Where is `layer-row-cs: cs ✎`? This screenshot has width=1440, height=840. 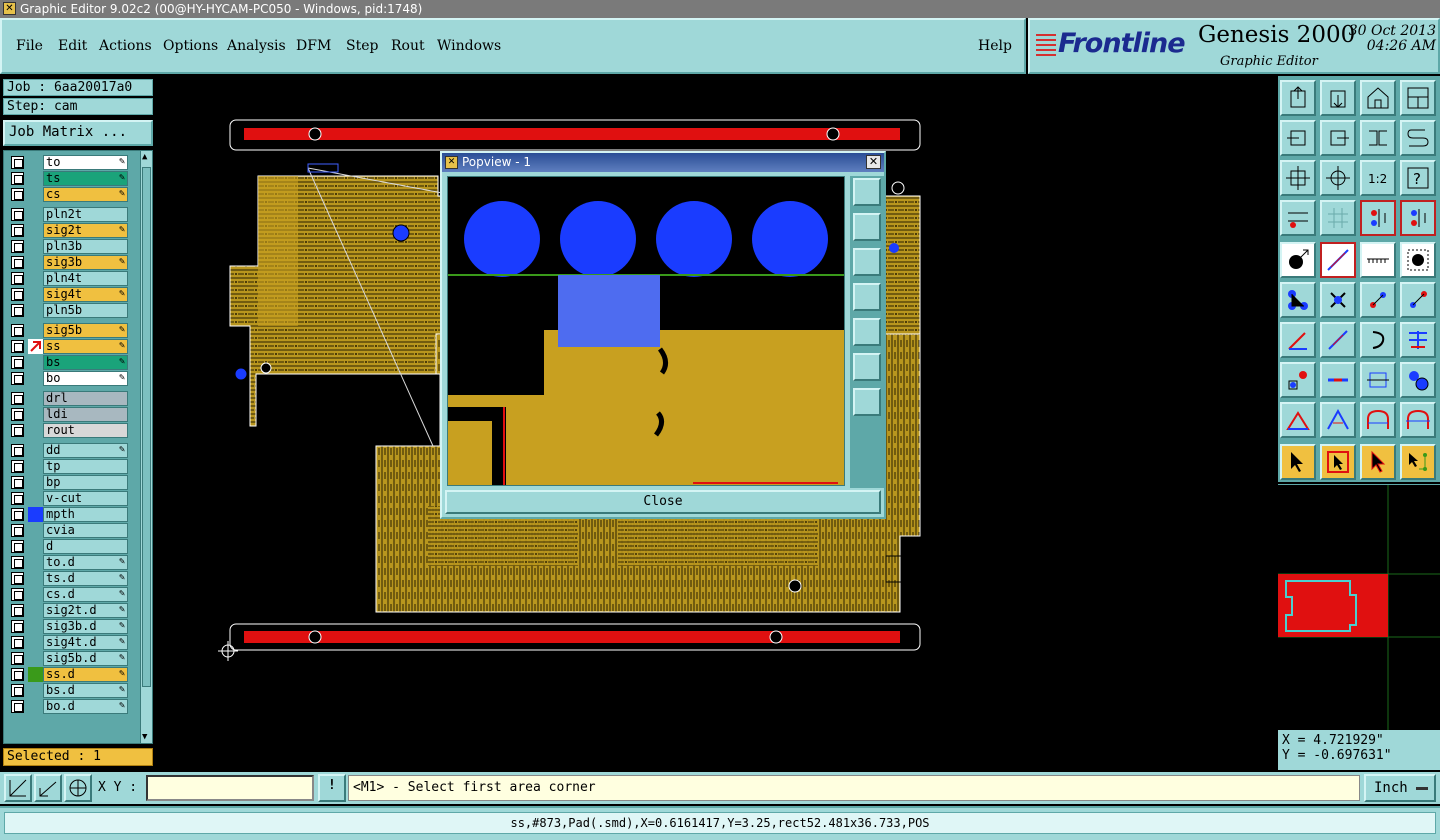 layer-row-cs: cs ✎ is located at coordinates (68, 194).